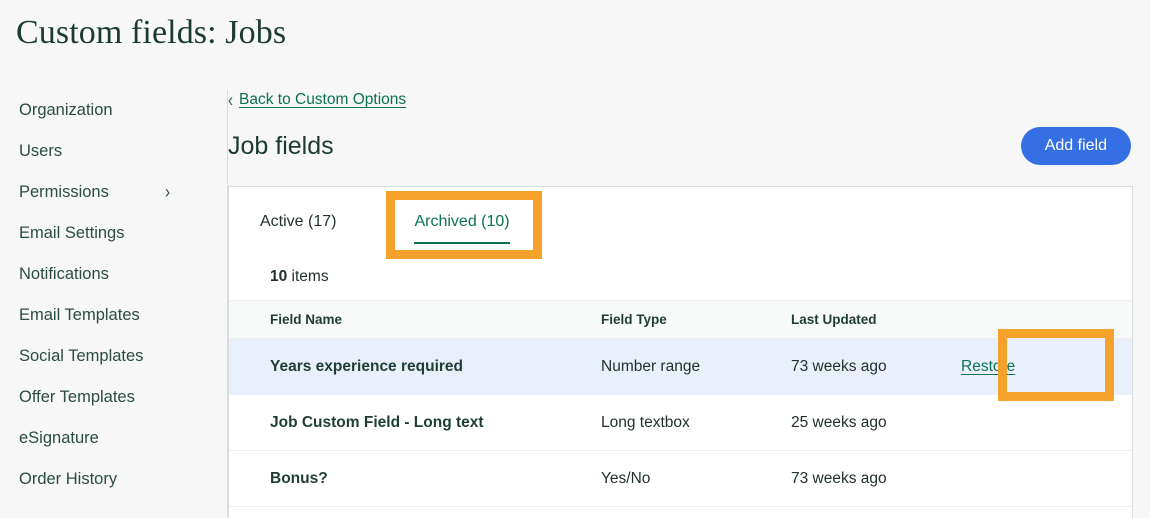  I want to click on sidebar-item-label: Organization, so click(66, 110).